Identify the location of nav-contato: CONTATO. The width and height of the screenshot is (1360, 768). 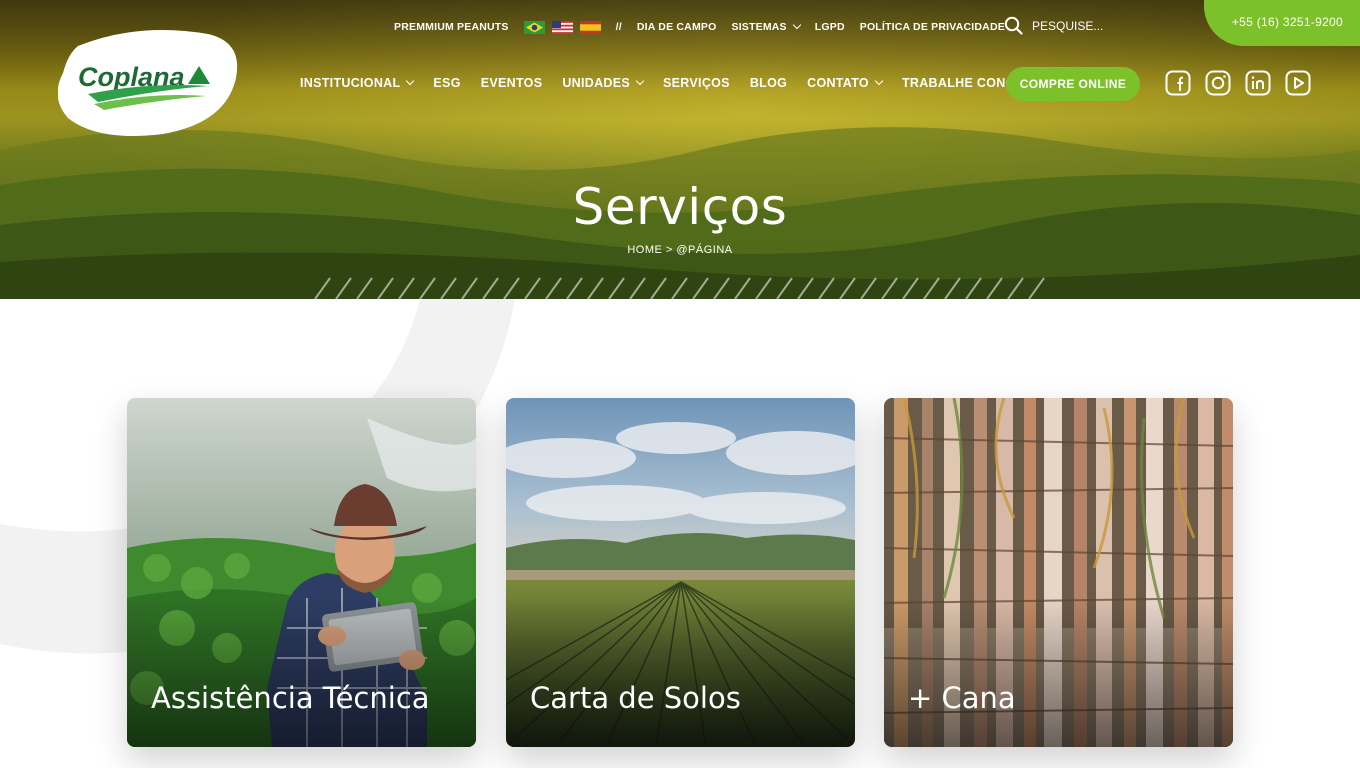
(845, 83).